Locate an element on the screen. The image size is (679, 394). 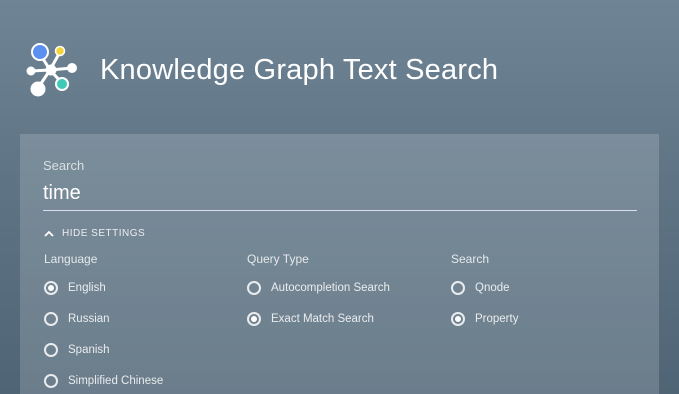
search-target-label: Search is located at coordinates (470, 259).